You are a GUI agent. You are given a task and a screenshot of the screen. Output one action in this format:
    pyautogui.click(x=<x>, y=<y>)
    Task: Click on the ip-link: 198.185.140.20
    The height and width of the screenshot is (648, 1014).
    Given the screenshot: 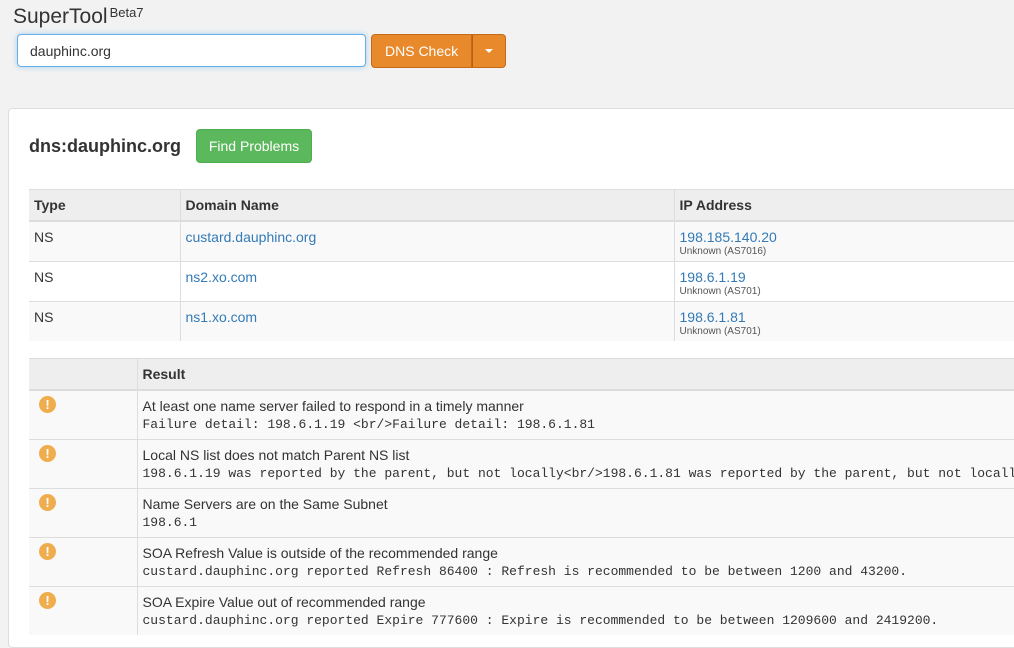 What is the action you would take?
    pyautogui.click(x=847, y=233)
    